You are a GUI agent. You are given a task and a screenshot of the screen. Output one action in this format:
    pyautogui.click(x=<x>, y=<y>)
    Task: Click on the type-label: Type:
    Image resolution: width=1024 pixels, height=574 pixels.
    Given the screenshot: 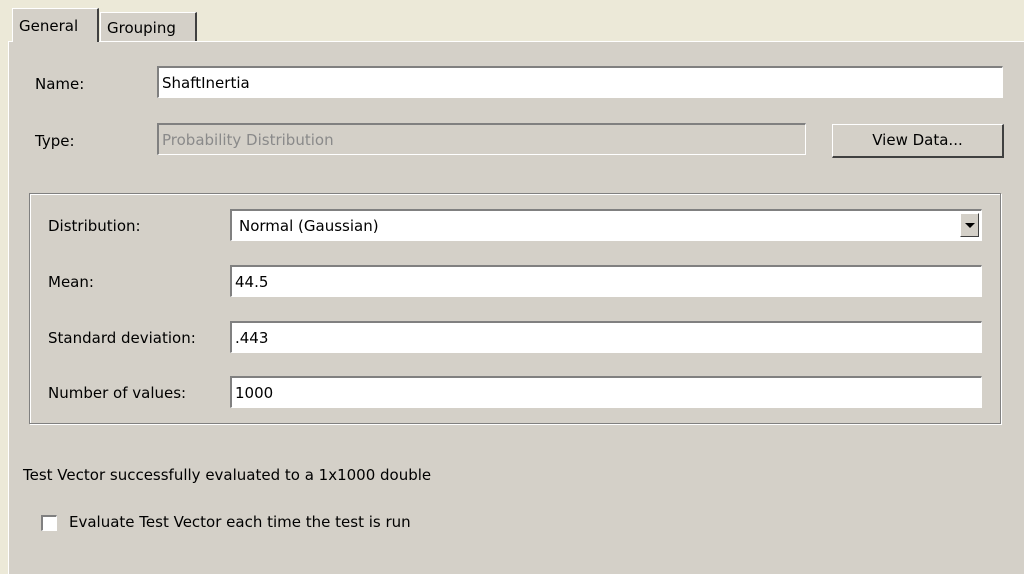 What is the action you would take?
    pyautogui.click(x=55, y=141)
    